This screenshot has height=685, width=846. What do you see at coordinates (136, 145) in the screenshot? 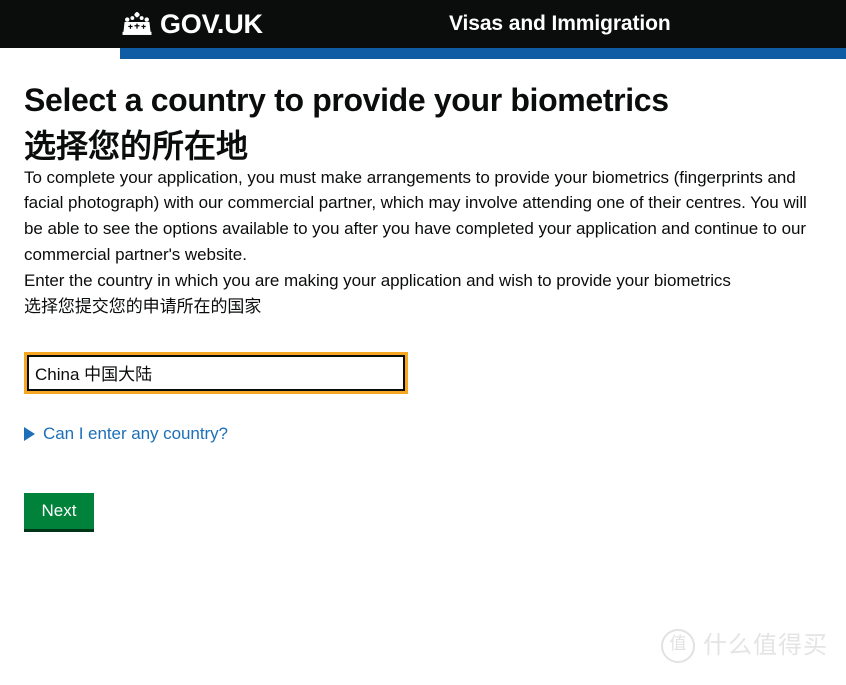
I see `page-title-cn: 选择您的所在地` at bounding box center [136, 145].